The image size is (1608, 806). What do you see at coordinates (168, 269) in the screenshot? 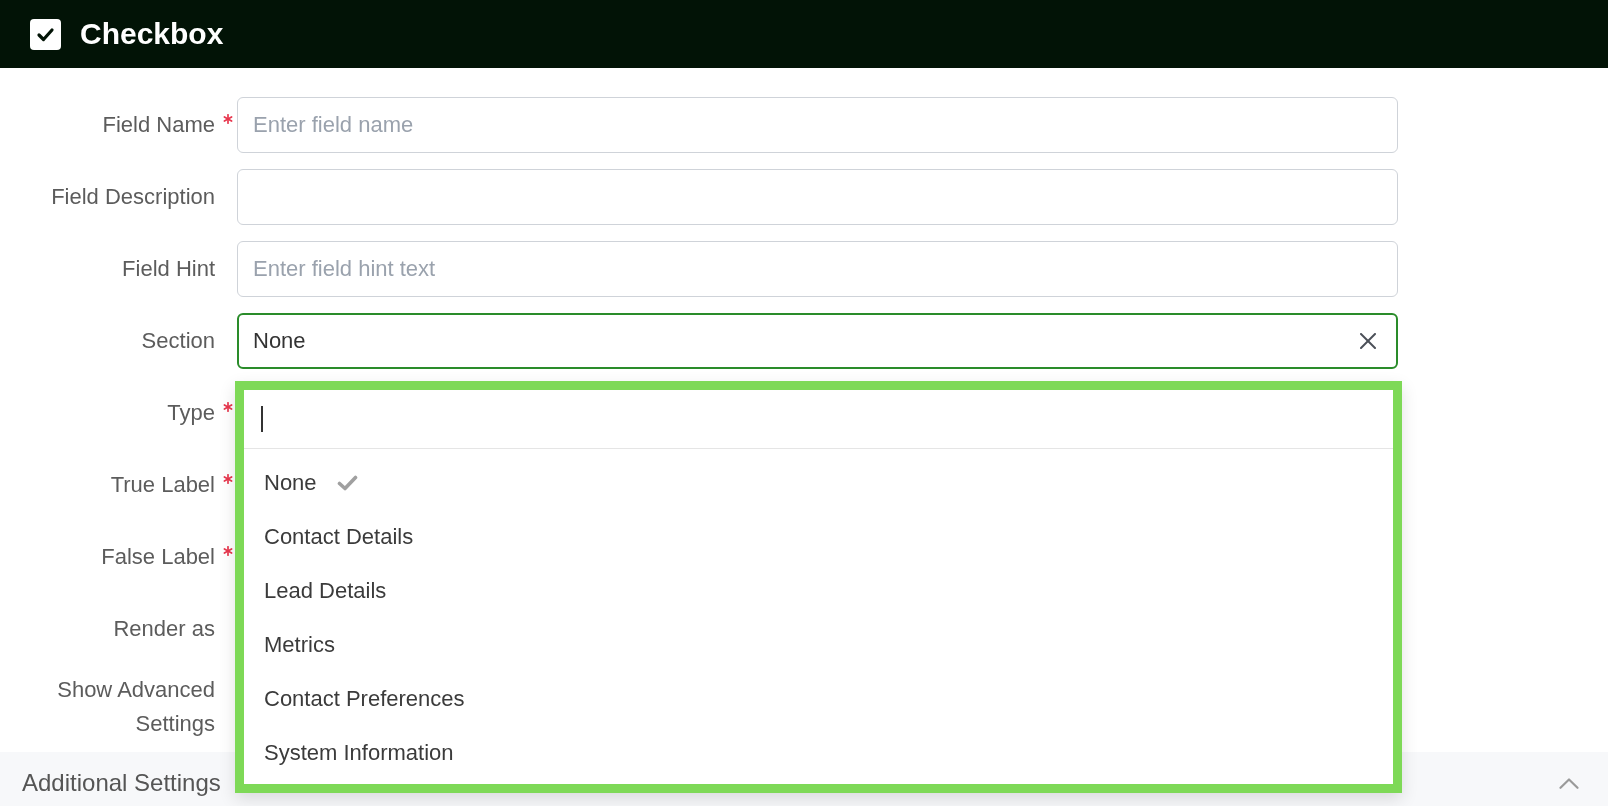
I see `field-label: Field Hint` at bounding box center [168, 269].